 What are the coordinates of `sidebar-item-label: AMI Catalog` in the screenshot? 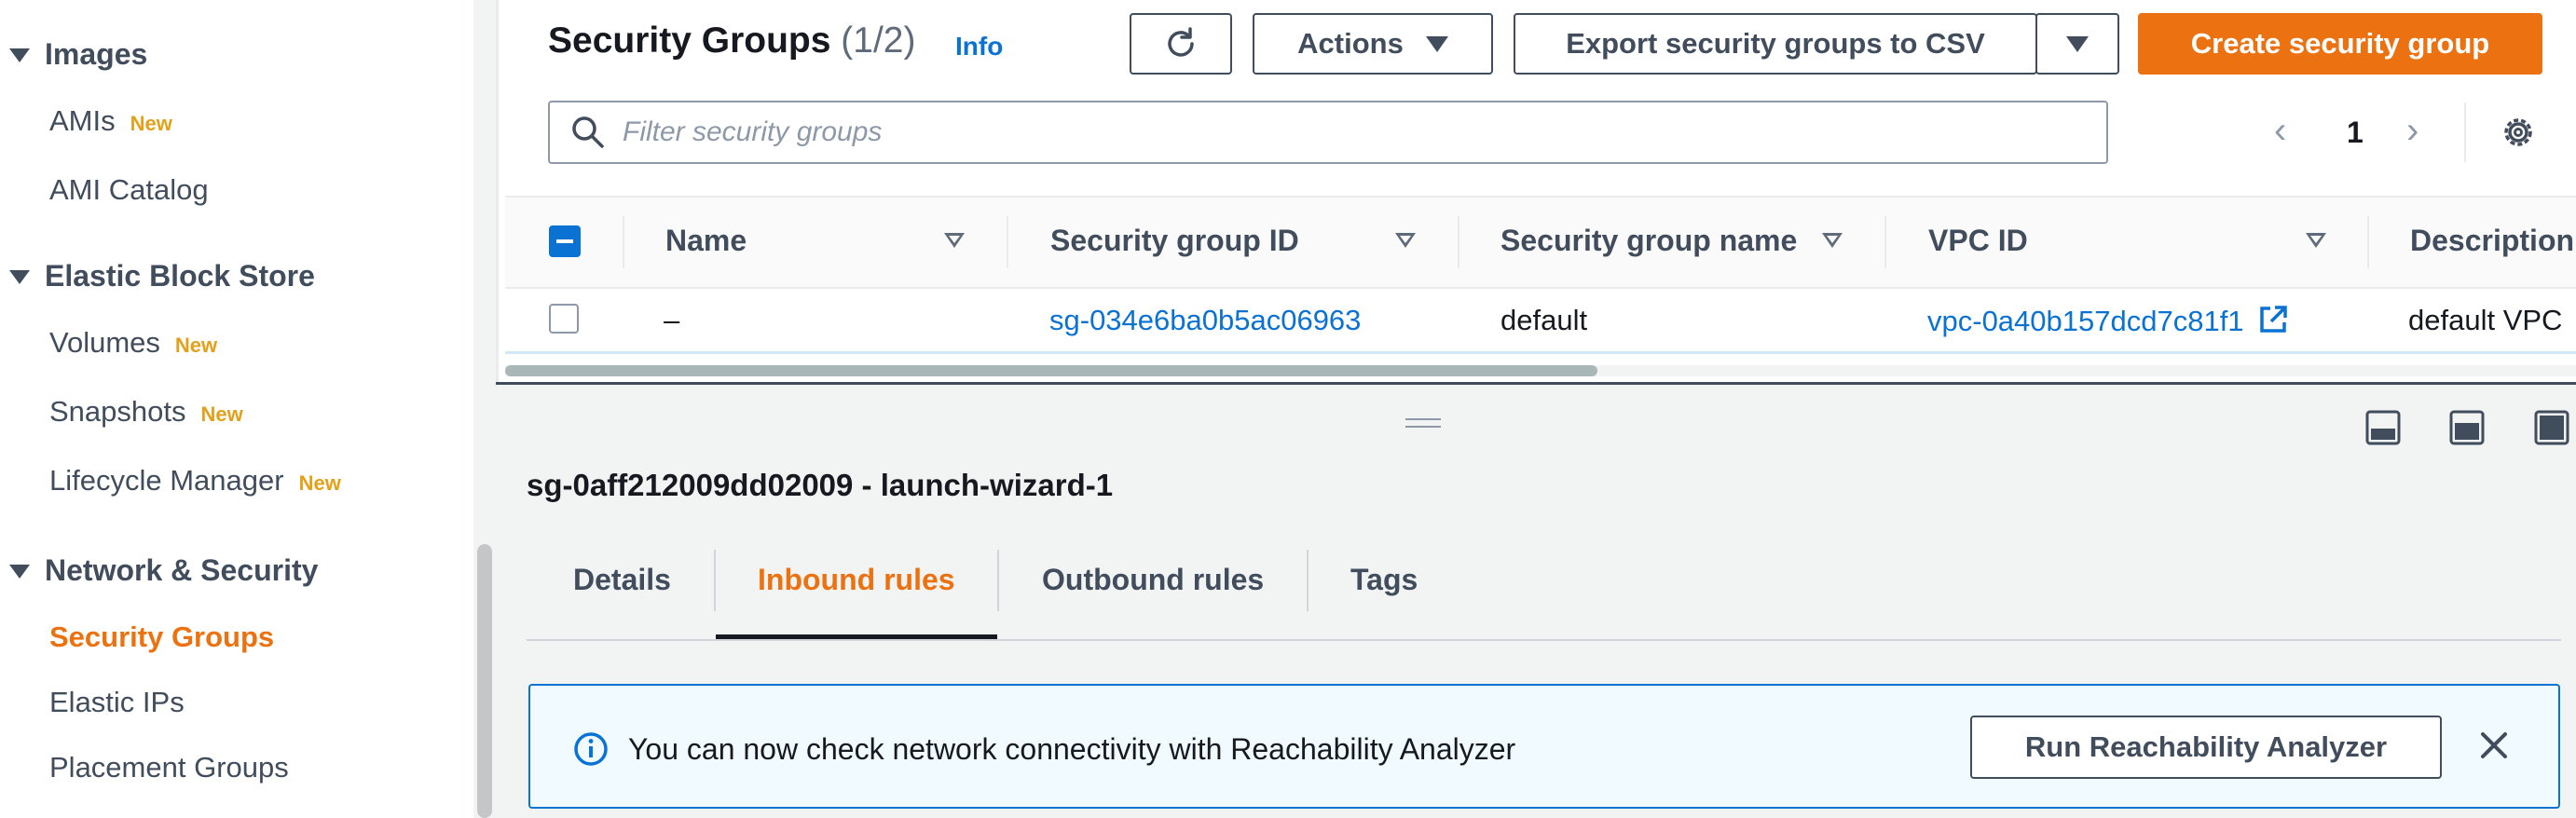 It's located at (129, 189).